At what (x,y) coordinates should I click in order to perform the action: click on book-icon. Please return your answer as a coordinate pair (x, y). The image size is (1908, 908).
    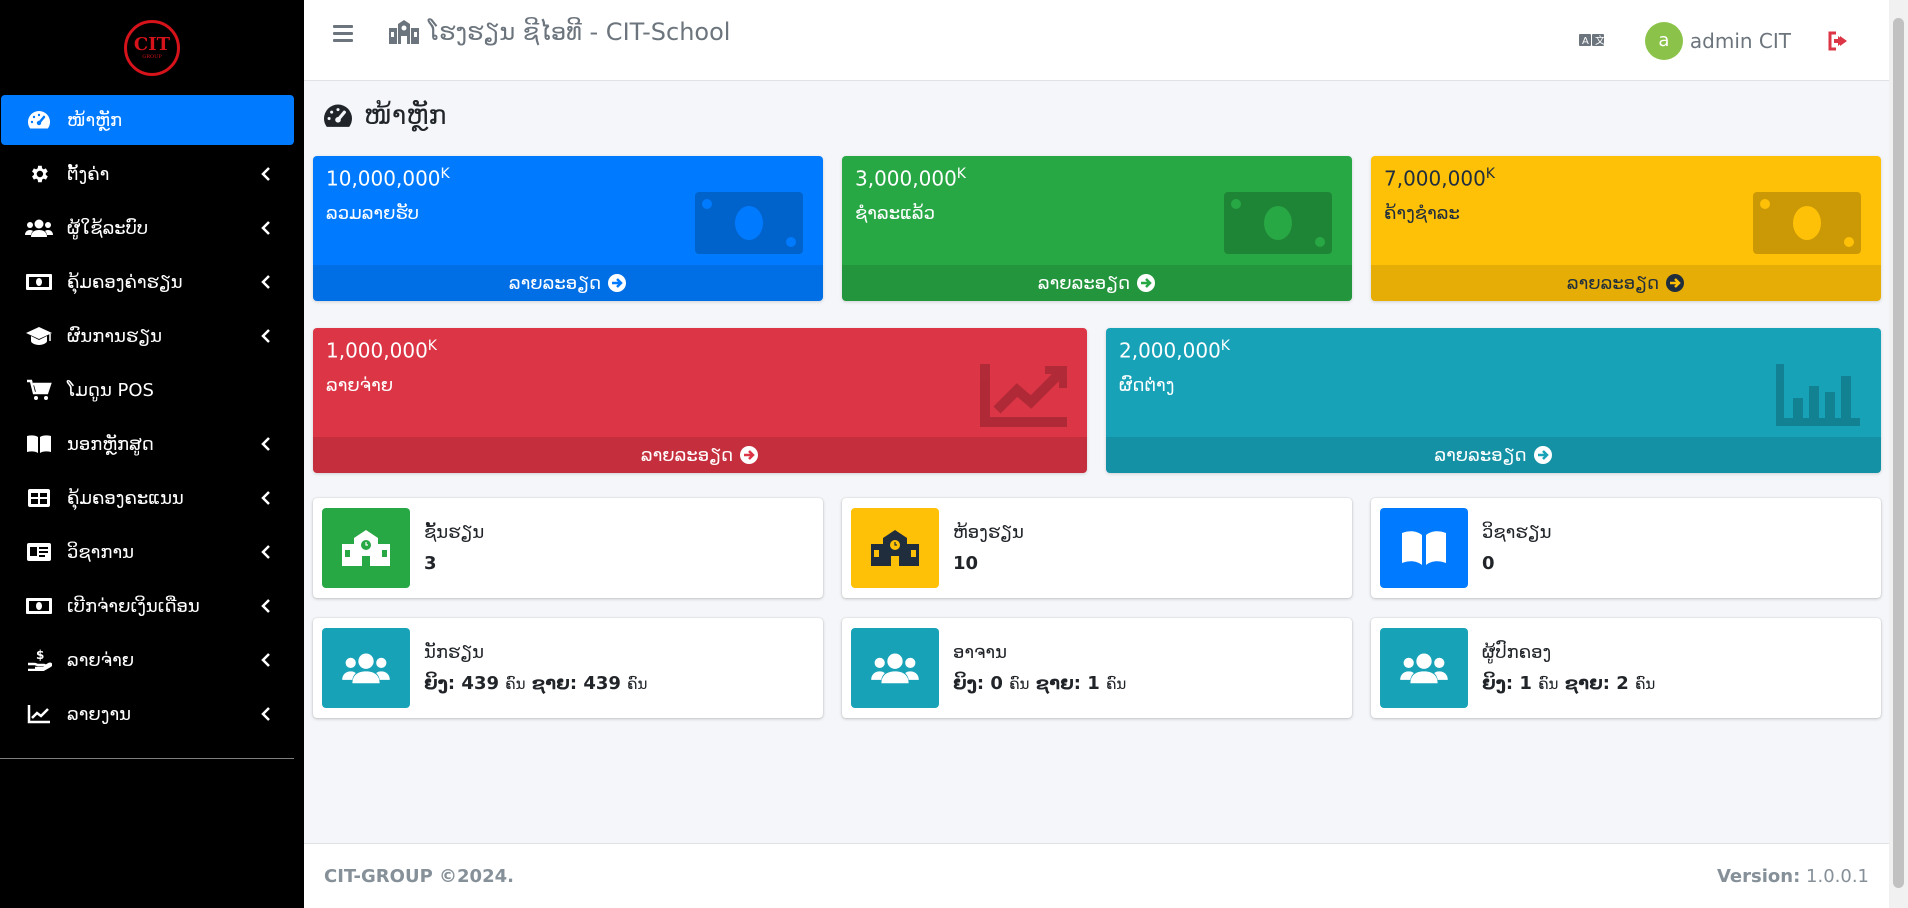
    Looking at the image, I should click on (39, 444).